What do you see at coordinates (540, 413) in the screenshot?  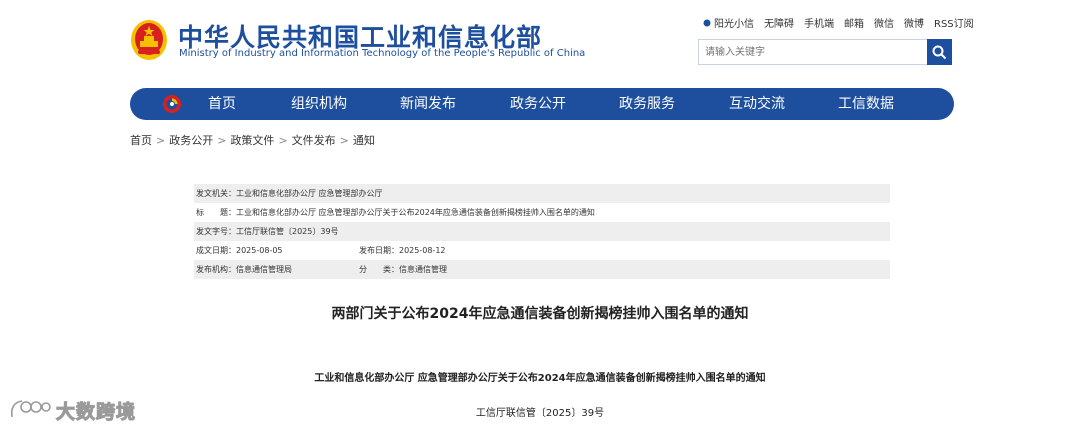 I see `article-doc-number: 工信厅联信管〔2025〕39号` at bounding box center [540, 413].